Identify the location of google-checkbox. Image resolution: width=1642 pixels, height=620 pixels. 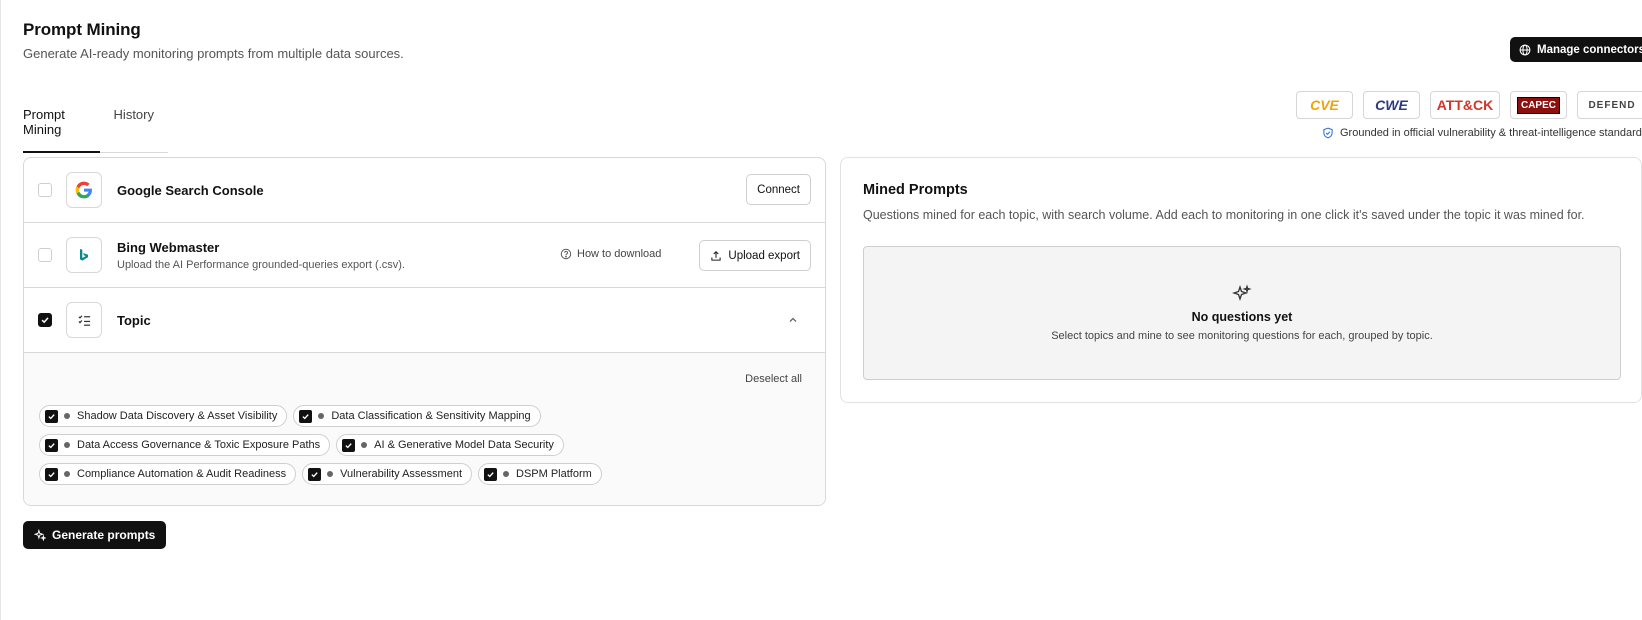
(45, 190).